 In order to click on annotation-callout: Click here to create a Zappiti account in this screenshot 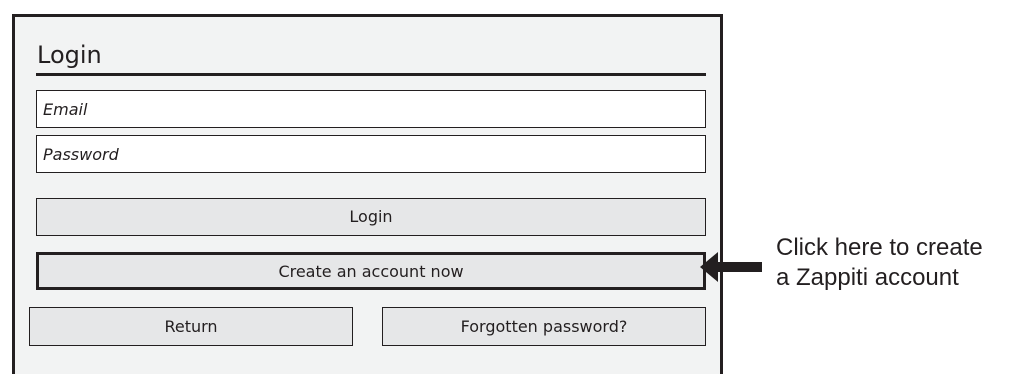, I will do `click(879, 263)`.